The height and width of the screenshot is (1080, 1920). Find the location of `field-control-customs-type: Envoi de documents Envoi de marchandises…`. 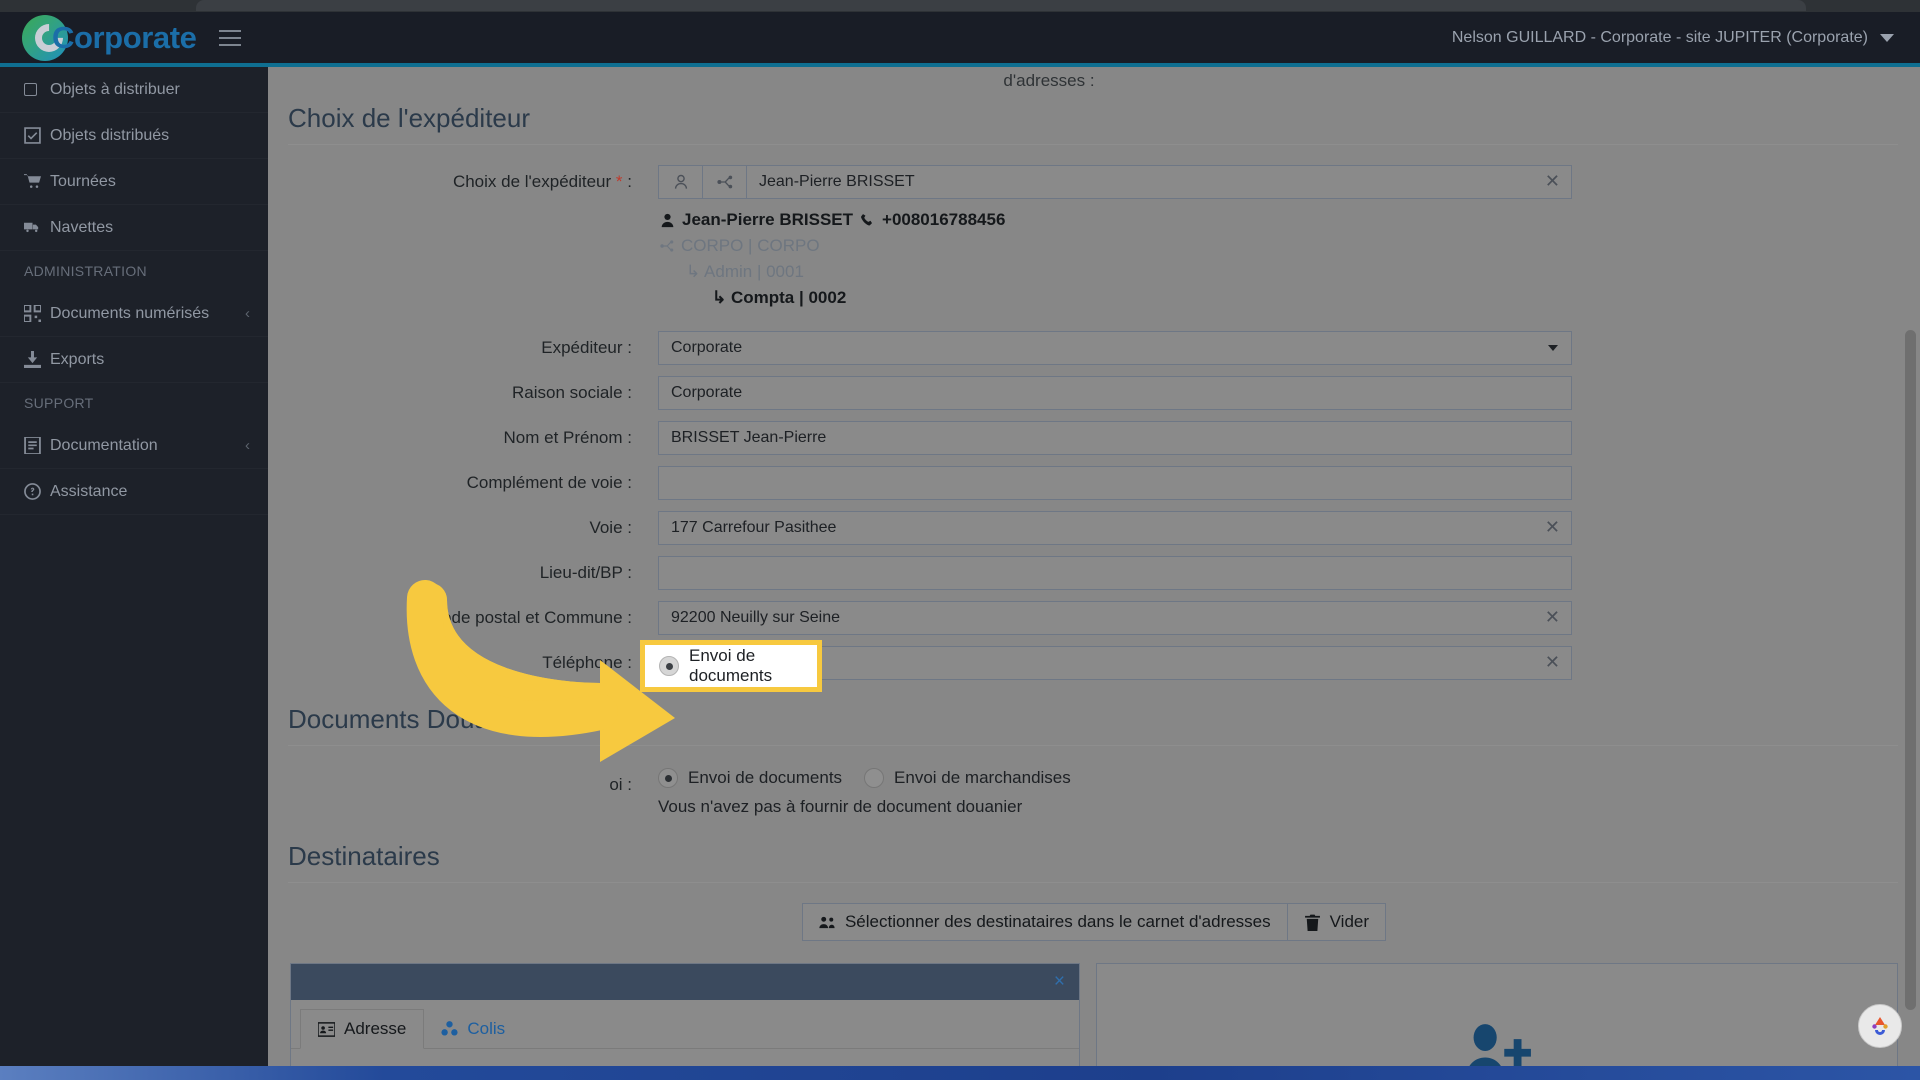

field-control-customs-type: Envoi de documents Envoi de marchandises… is located at coordinates (1115, 792).